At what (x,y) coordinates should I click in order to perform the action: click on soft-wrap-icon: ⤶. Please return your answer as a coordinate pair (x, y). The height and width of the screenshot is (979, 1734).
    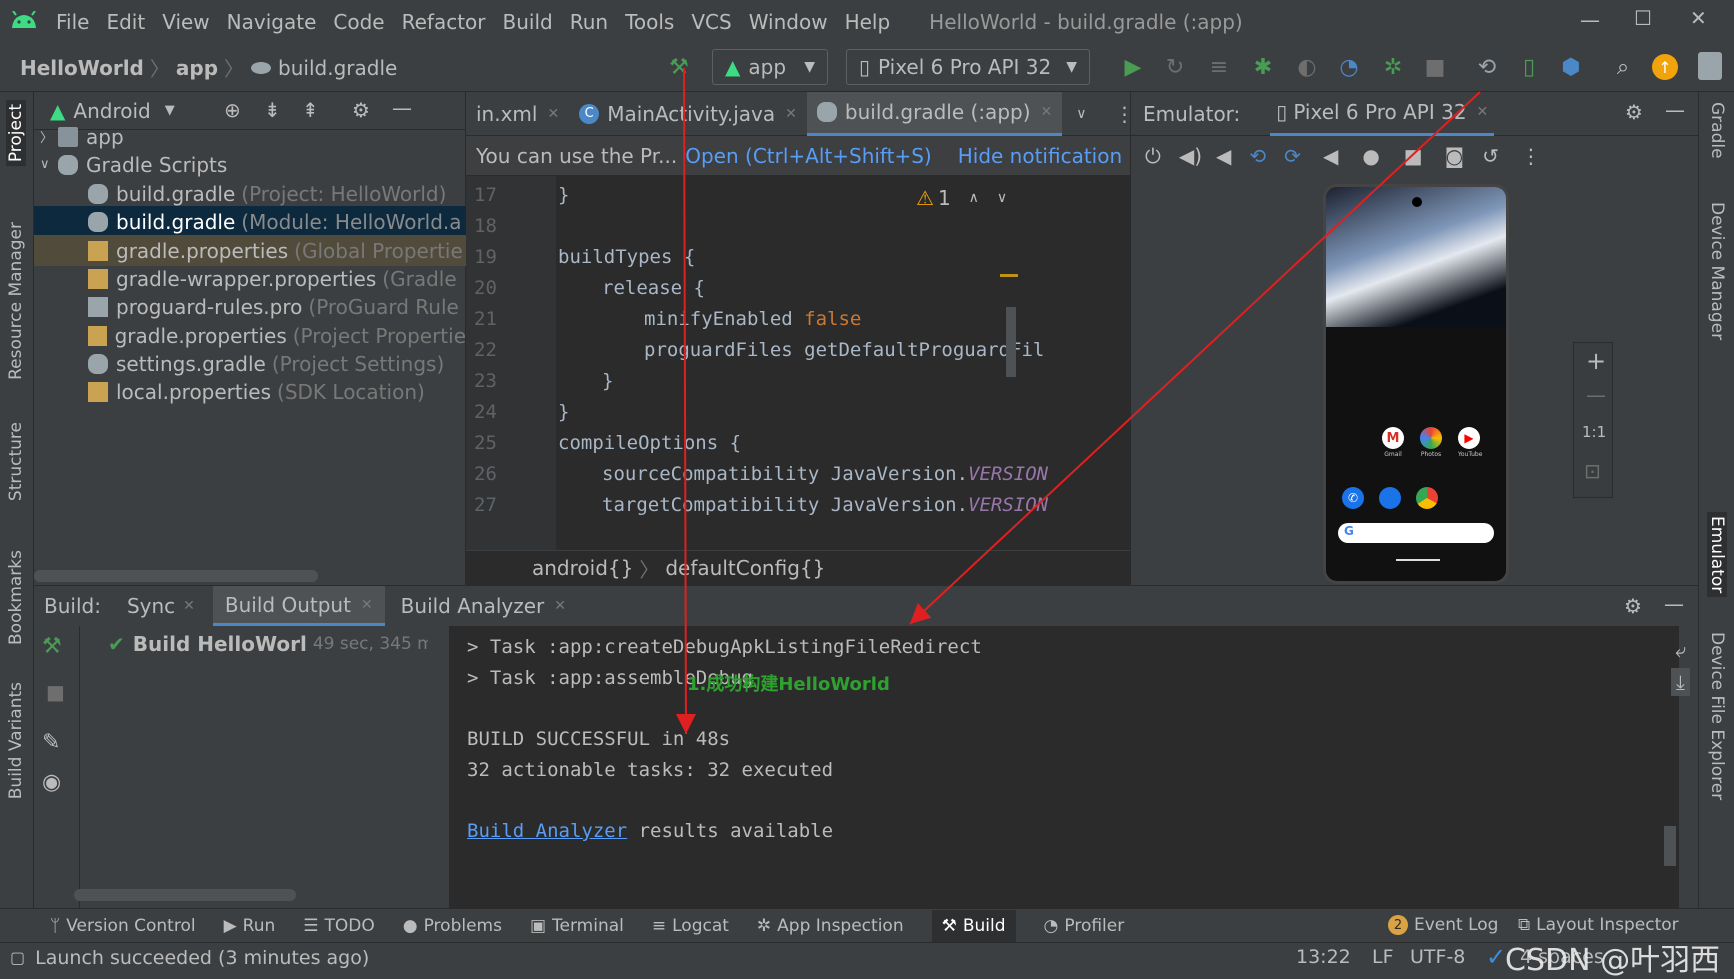
    Looking at the image, I should click on (1680, 650).